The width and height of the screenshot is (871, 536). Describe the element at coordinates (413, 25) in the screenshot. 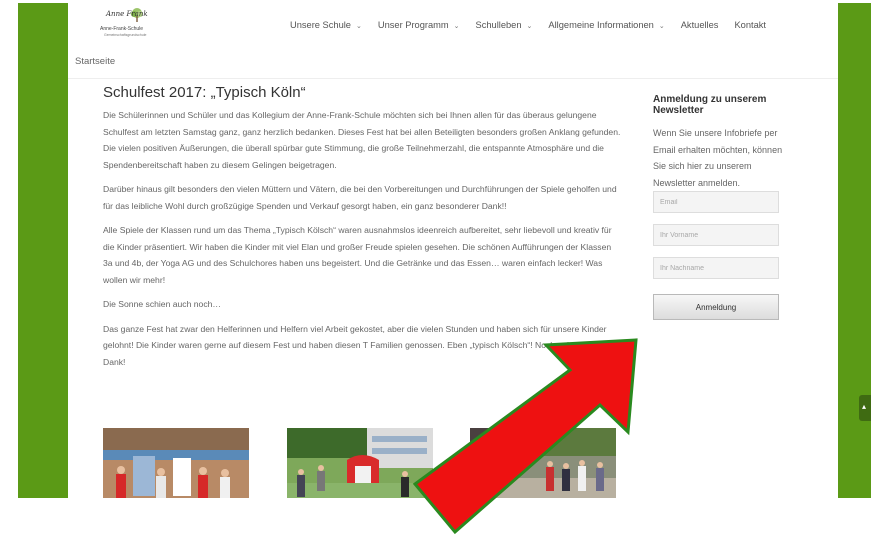

I see `nav-item-label: Unser Programm` at that location.